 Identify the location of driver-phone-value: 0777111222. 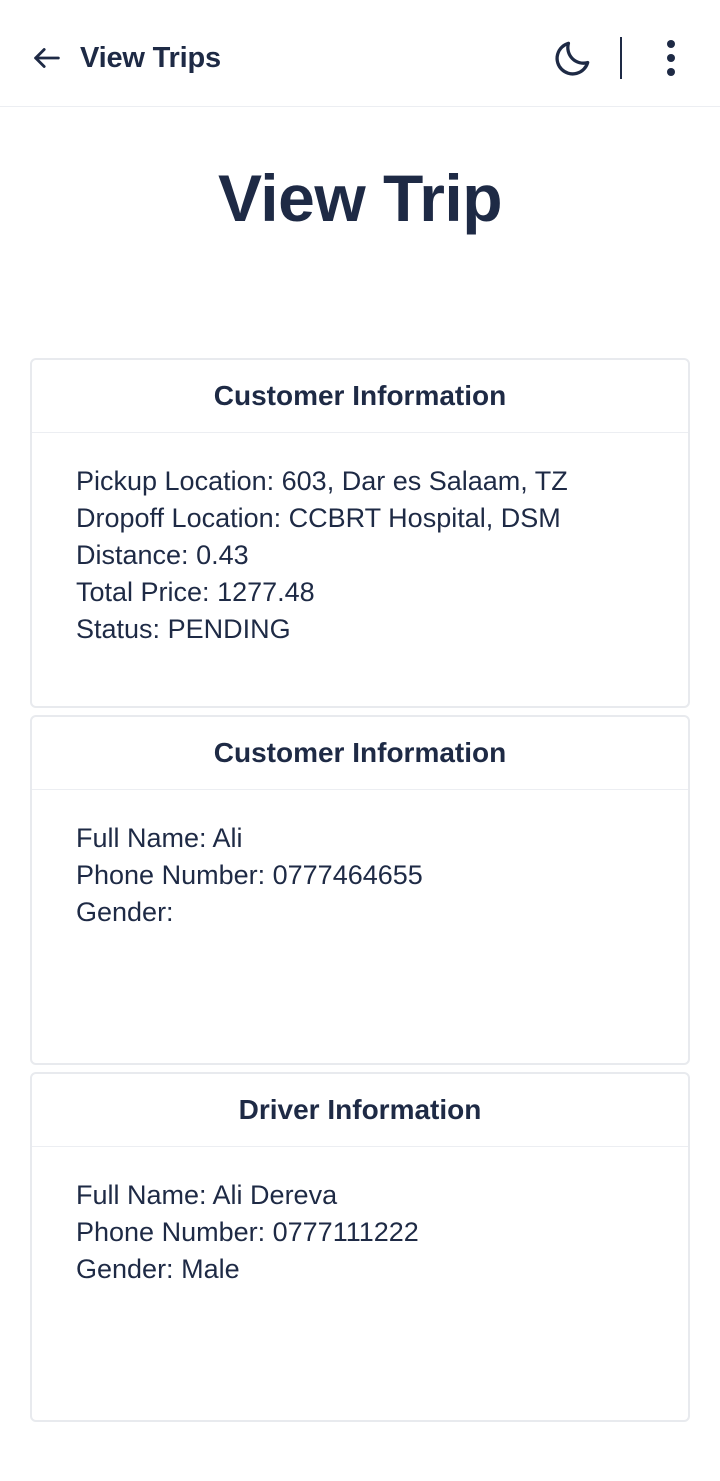
(345, 1232).